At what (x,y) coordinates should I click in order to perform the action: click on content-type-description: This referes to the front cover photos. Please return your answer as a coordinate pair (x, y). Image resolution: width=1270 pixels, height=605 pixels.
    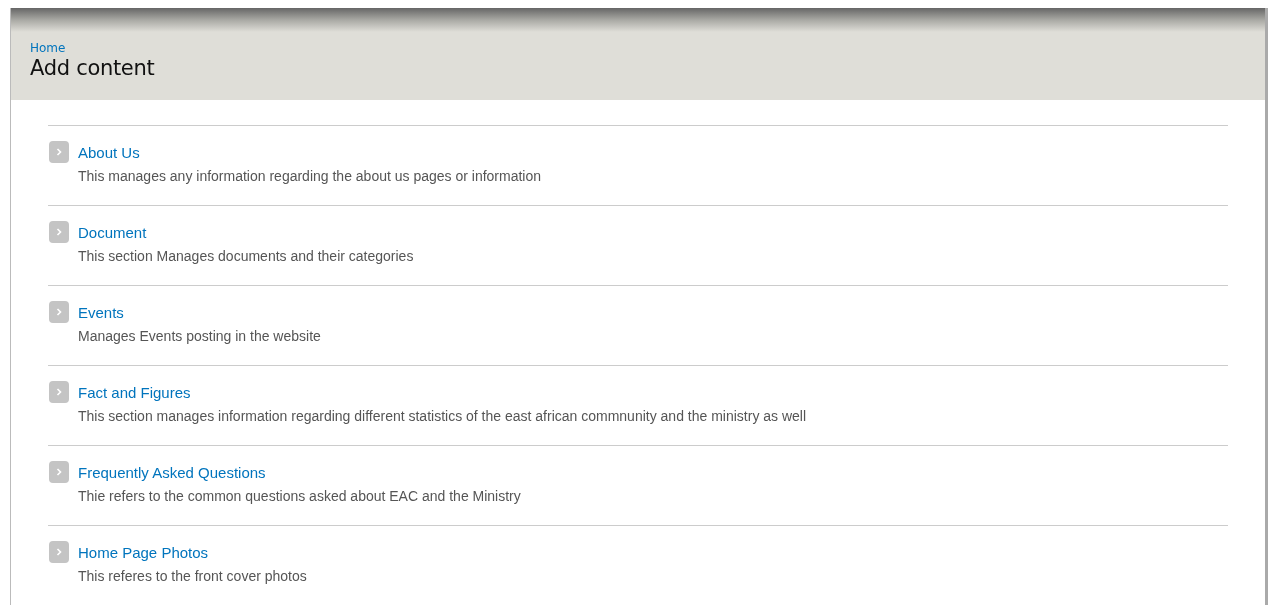
    Looking at the image, I should click on (193, 576).